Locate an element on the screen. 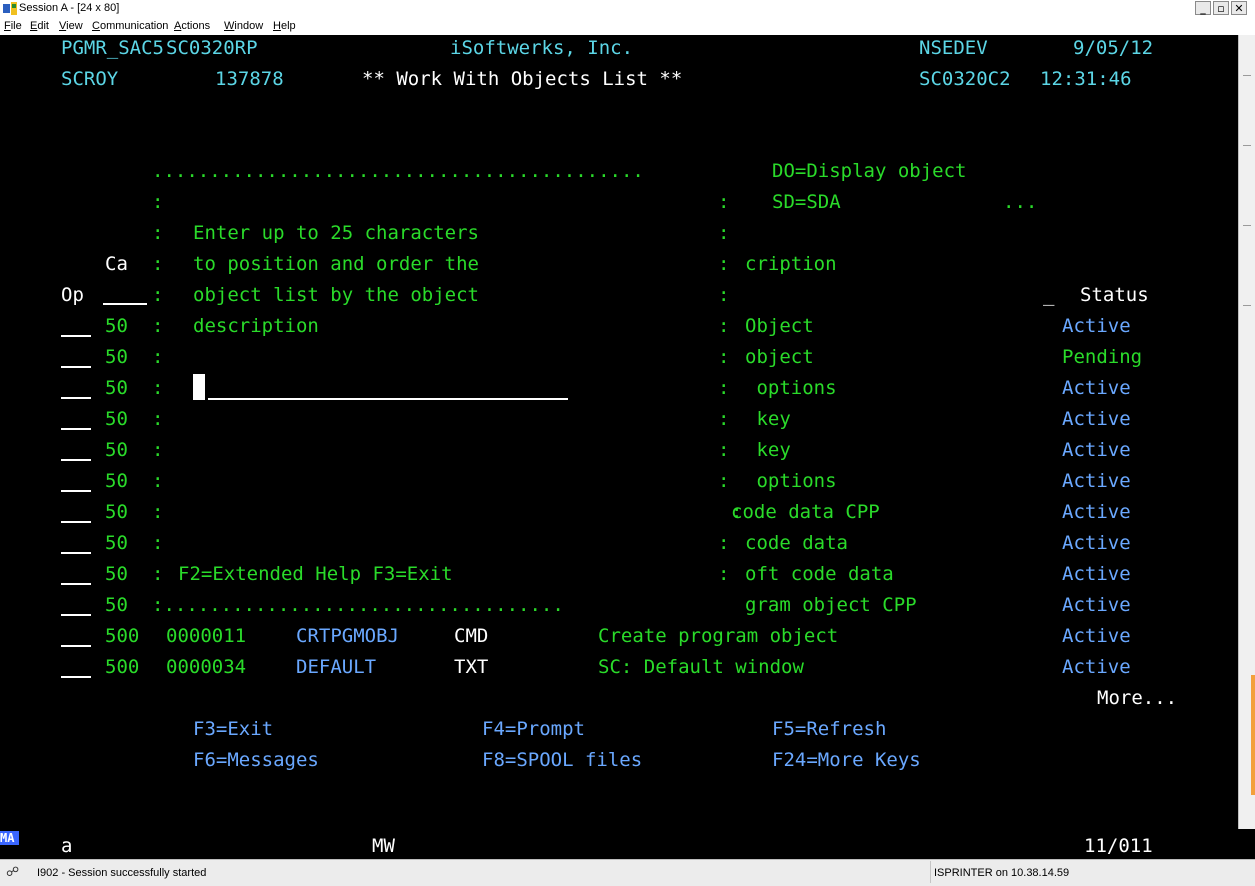 Image resolution: width=1255 pixels, height=886 pixels. menu-view: View is located at coordinates (71, 26).